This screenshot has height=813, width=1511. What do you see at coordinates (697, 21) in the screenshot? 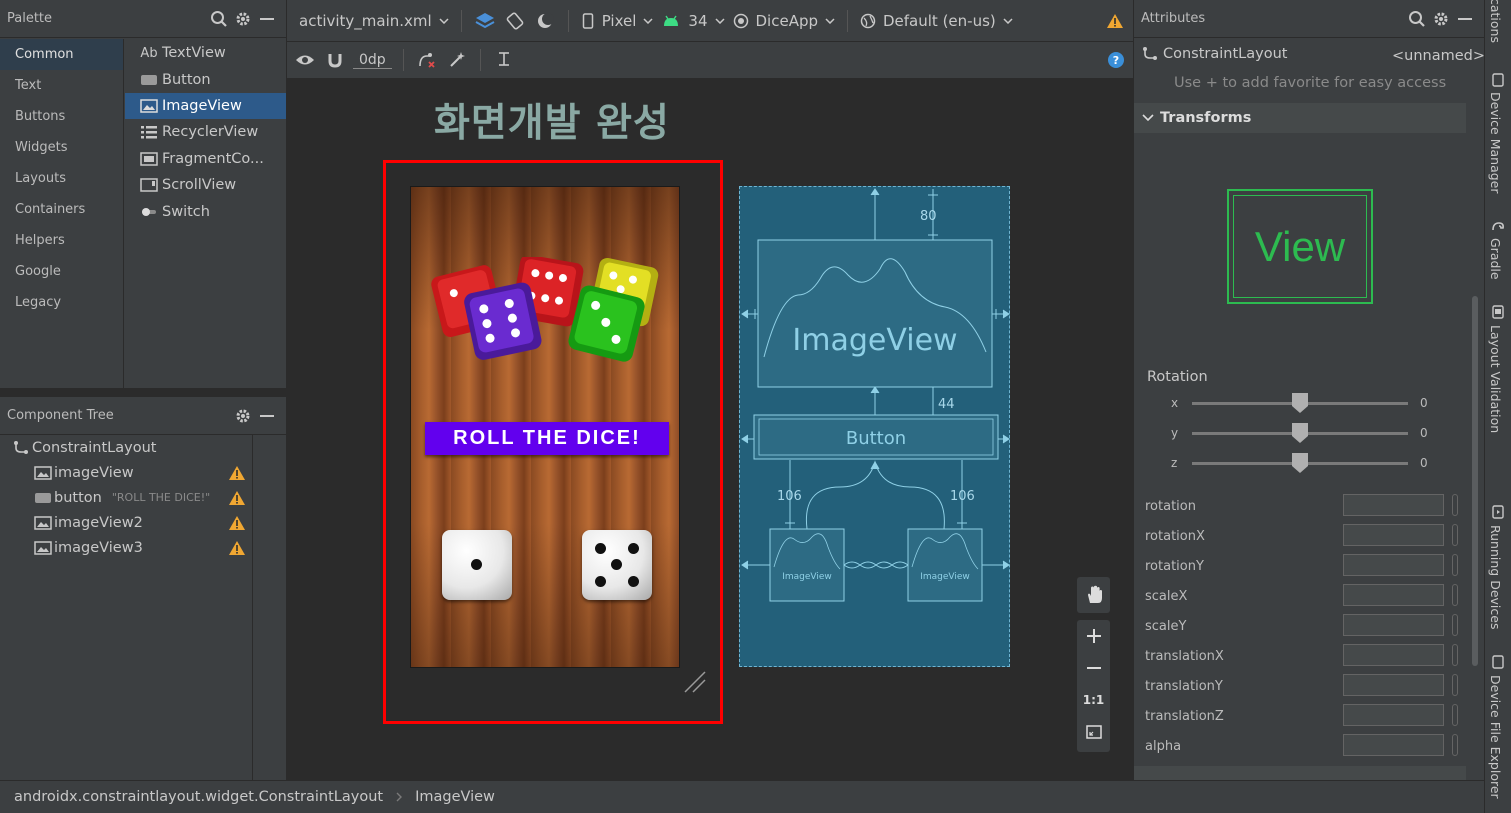
I see `api-selector: 34` at bounding box center [697, 21].